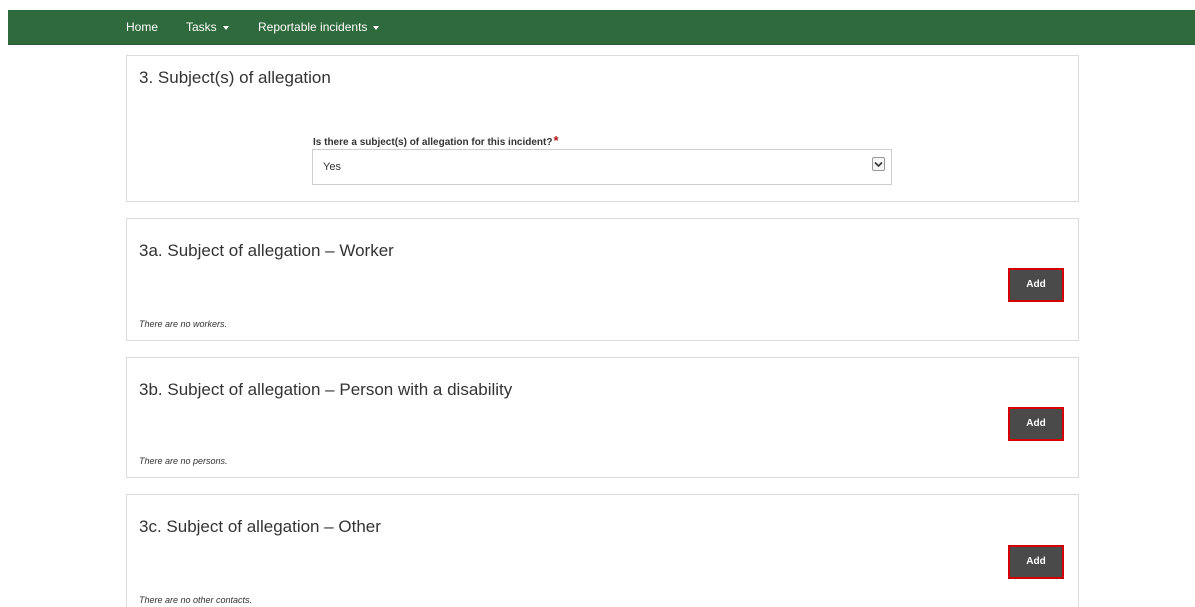 The height and width of the screenshot is (607, 1195). Describe the element at coordinates (1036, 285) in the screenshot. I see `add-worker-button: Add` at that location.